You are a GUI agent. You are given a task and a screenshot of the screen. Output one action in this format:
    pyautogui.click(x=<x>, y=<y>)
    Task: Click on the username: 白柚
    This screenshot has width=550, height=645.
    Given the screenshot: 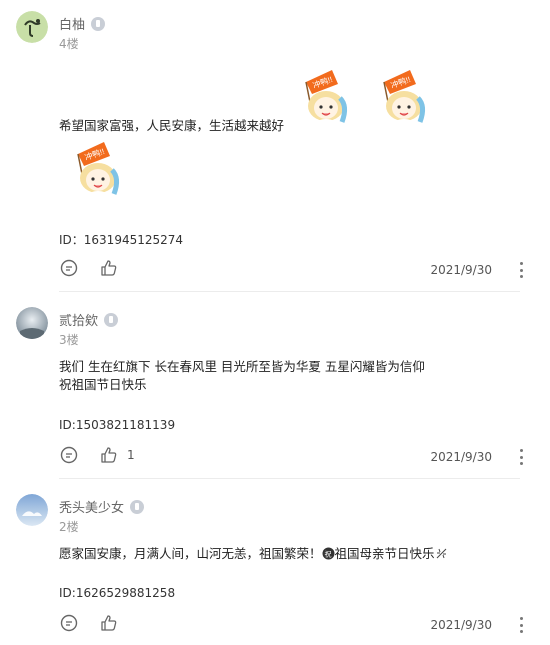 What is the action you would take?
    pyautogui.click(x=82, y=23)
    